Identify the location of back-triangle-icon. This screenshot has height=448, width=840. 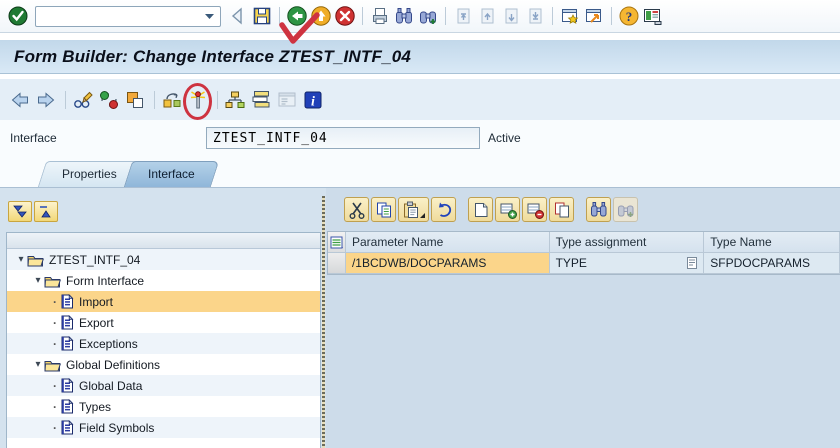
(238, 16).